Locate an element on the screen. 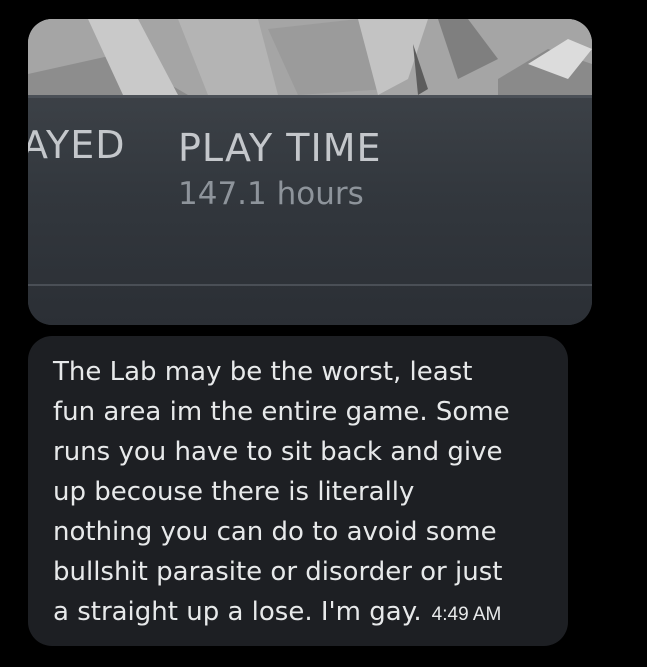 The image size is (647, 667). message-timestamp: 4:49 AM is located at coordinates (466, 614).